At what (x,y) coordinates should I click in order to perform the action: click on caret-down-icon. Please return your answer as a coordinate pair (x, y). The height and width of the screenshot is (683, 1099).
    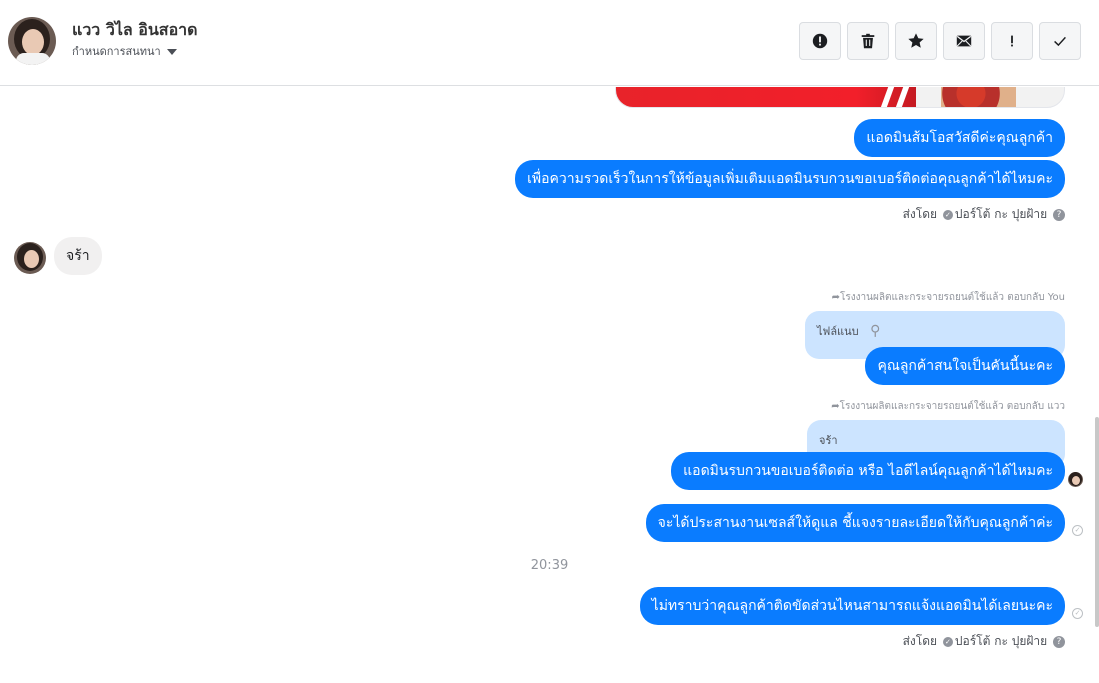
    Looking at the image, I should click on (171, 52).